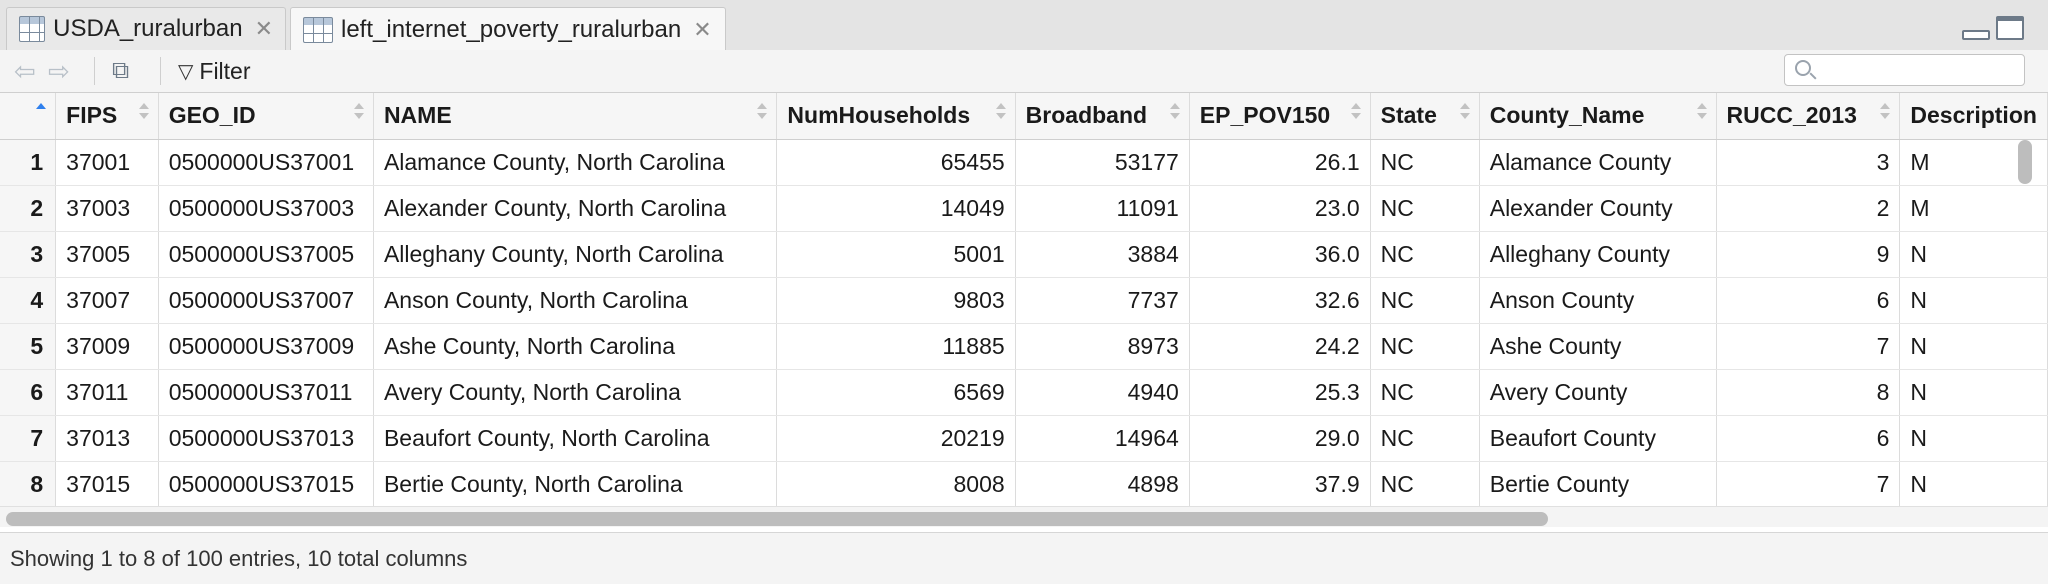 This screenshot has height=584, width=2048. Describe the element at coordinates (266, 483) in the screenshot. I see `table-cell: 0500000US37015` at that location.